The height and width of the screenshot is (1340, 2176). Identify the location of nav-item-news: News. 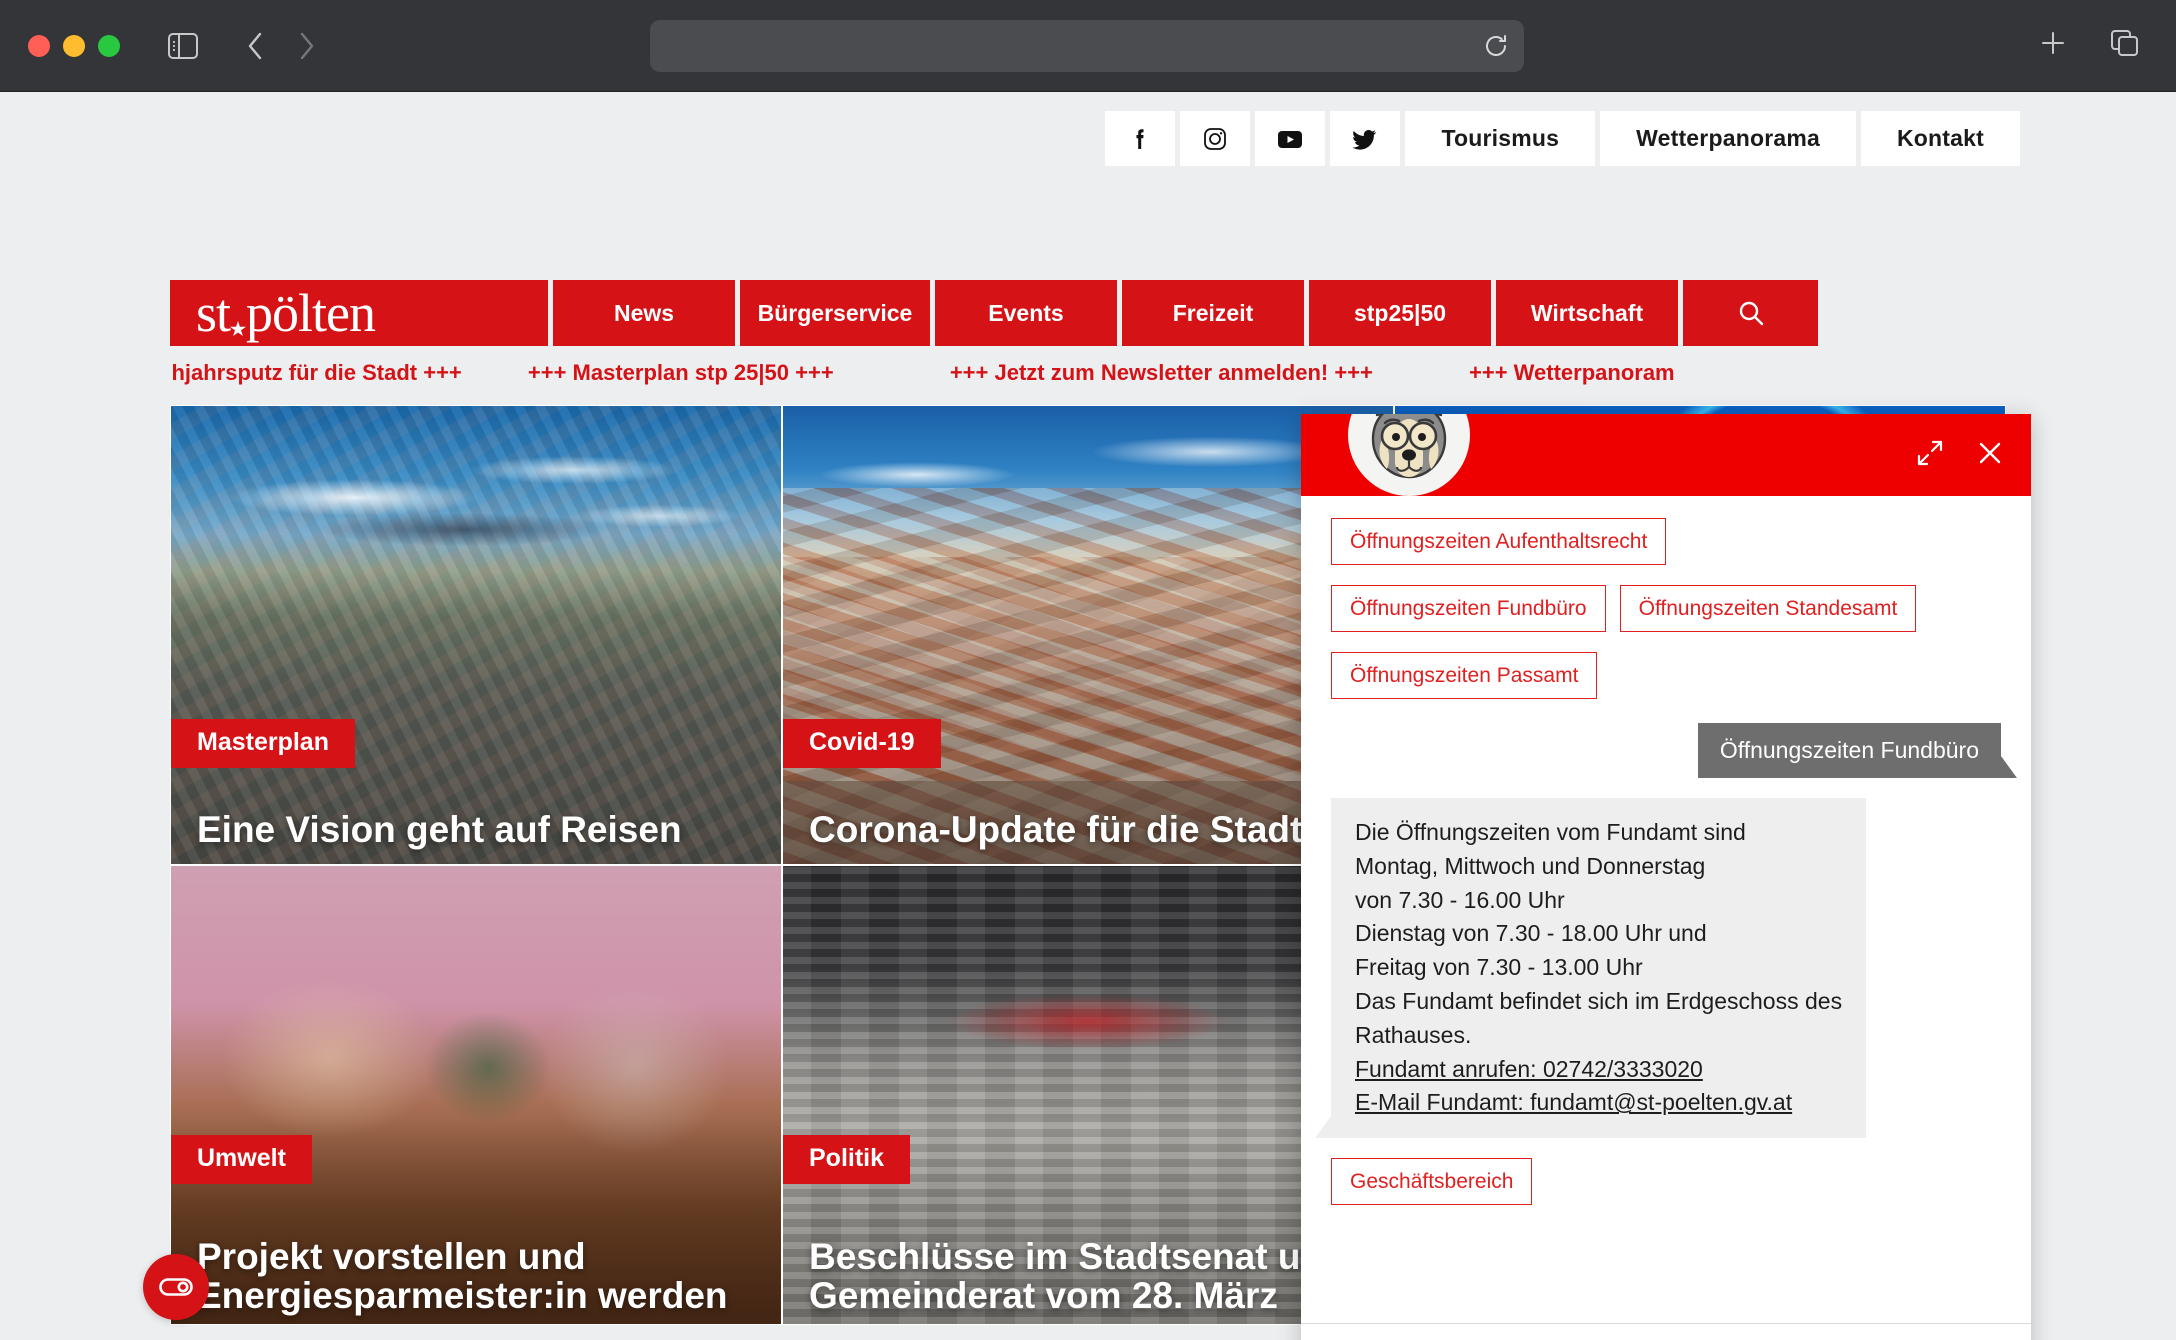
(644, 313).